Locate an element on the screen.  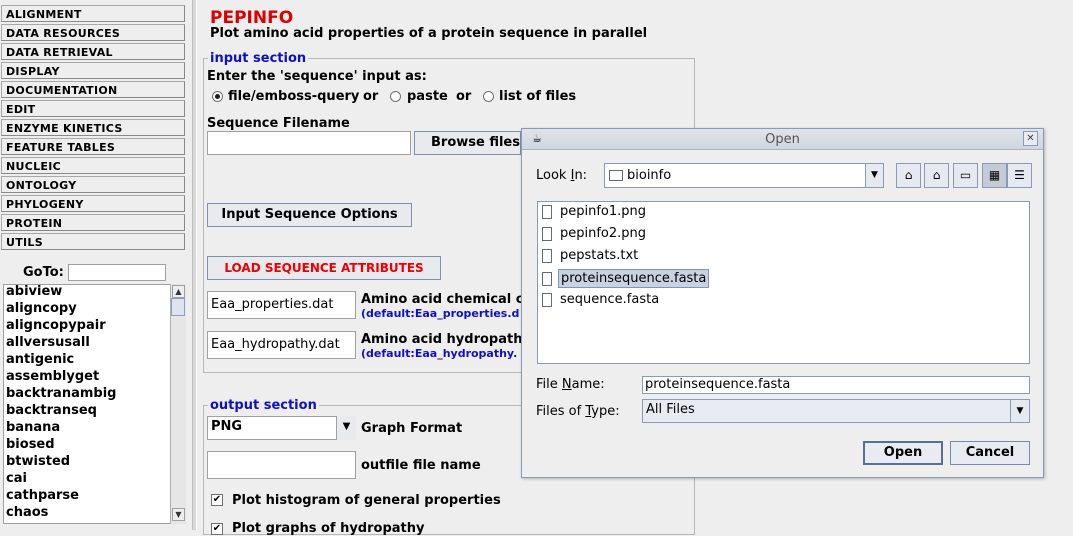
sequence-filename-input is located at coordinates (309, 143).